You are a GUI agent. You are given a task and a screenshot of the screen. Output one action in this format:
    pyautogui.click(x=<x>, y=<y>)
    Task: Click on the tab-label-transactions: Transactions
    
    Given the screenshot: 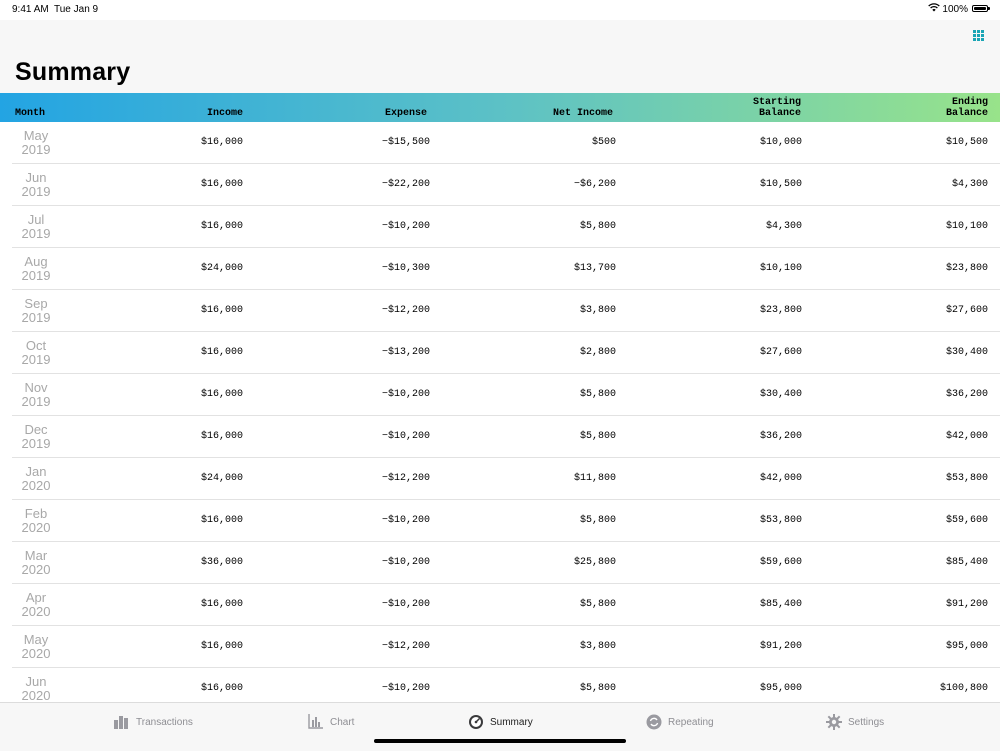 What is the action you would take?
    pyautogui.click(x=164, y=722)
    